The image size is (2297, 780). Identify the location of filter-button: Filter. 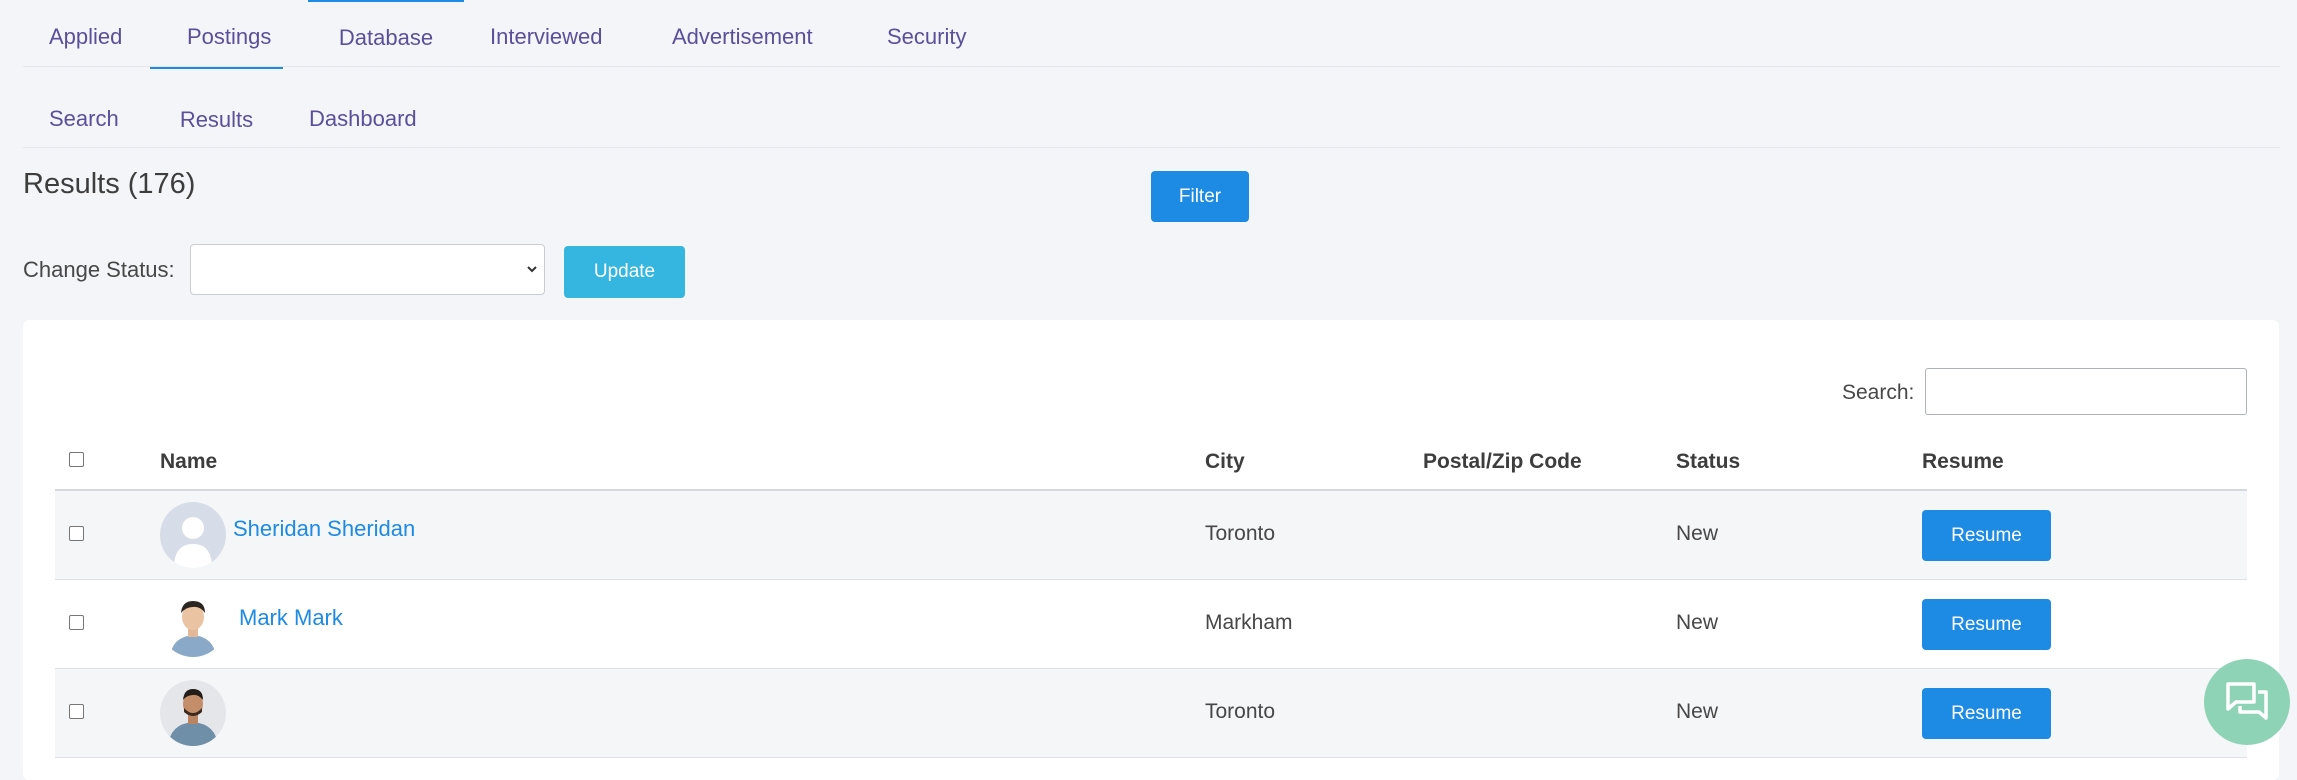
(1200, 196).